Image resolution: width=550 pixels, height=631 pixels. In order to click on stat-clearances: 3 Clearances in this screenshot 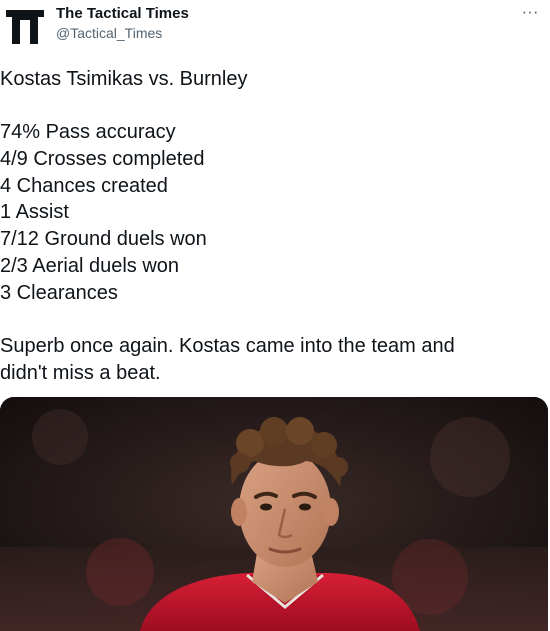, I will do `click(59, 292)`.